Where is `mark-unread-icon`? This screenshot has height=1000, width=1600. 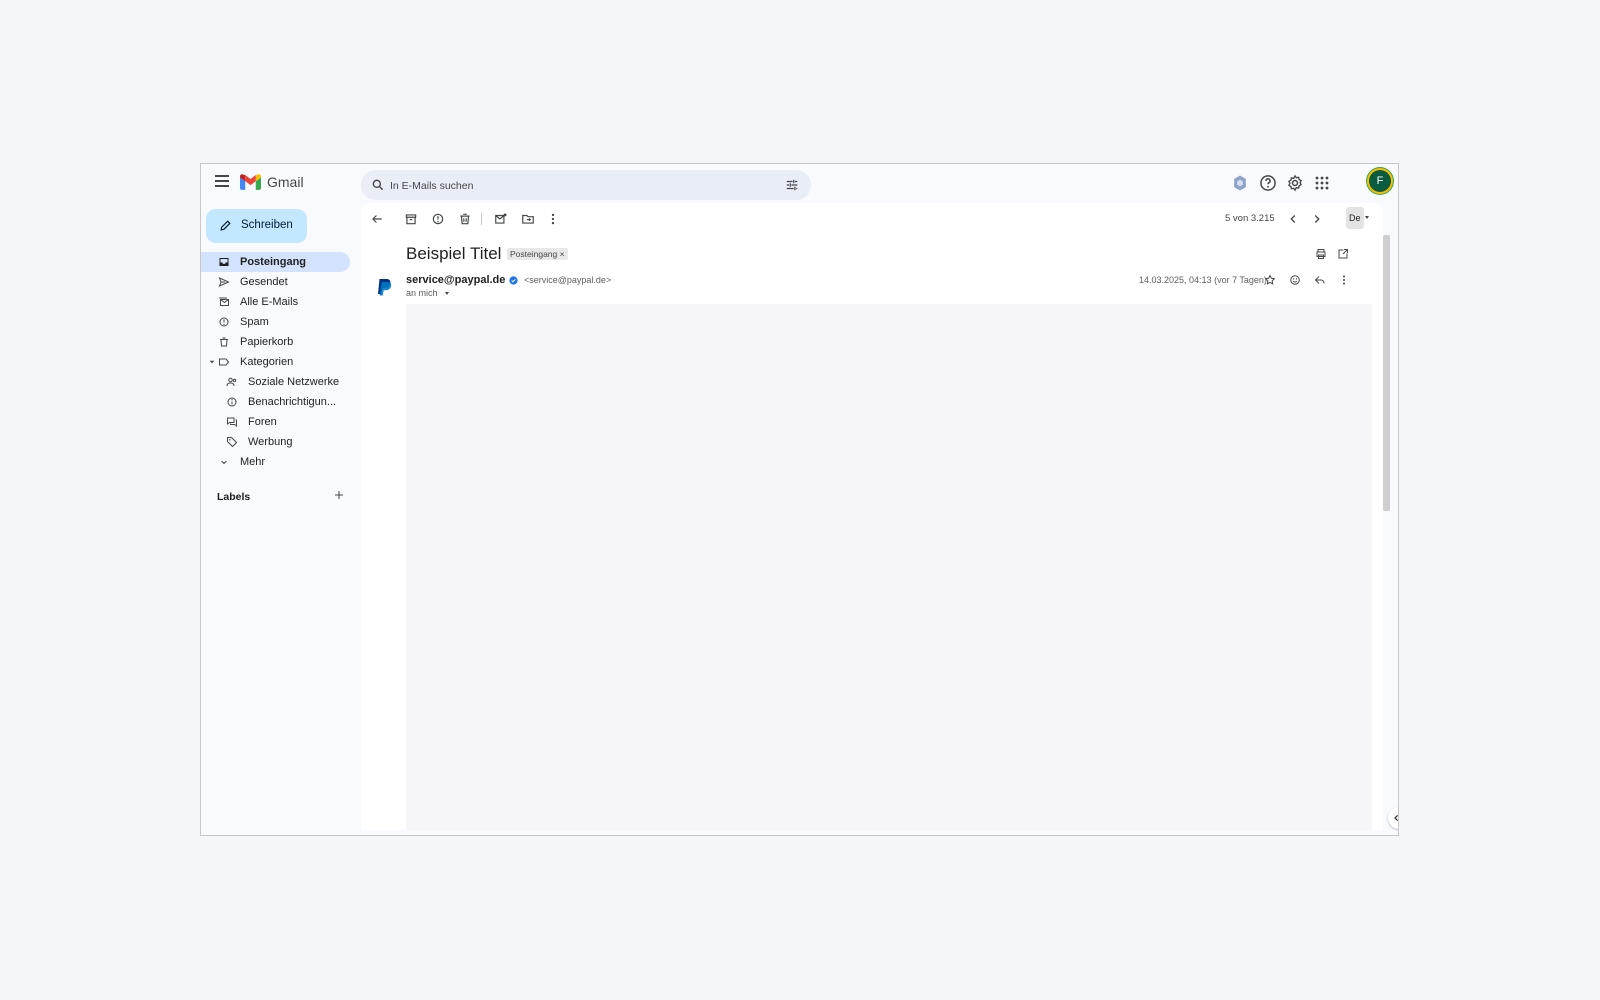
mark-unread-icon is located at coordinates (501, 219).